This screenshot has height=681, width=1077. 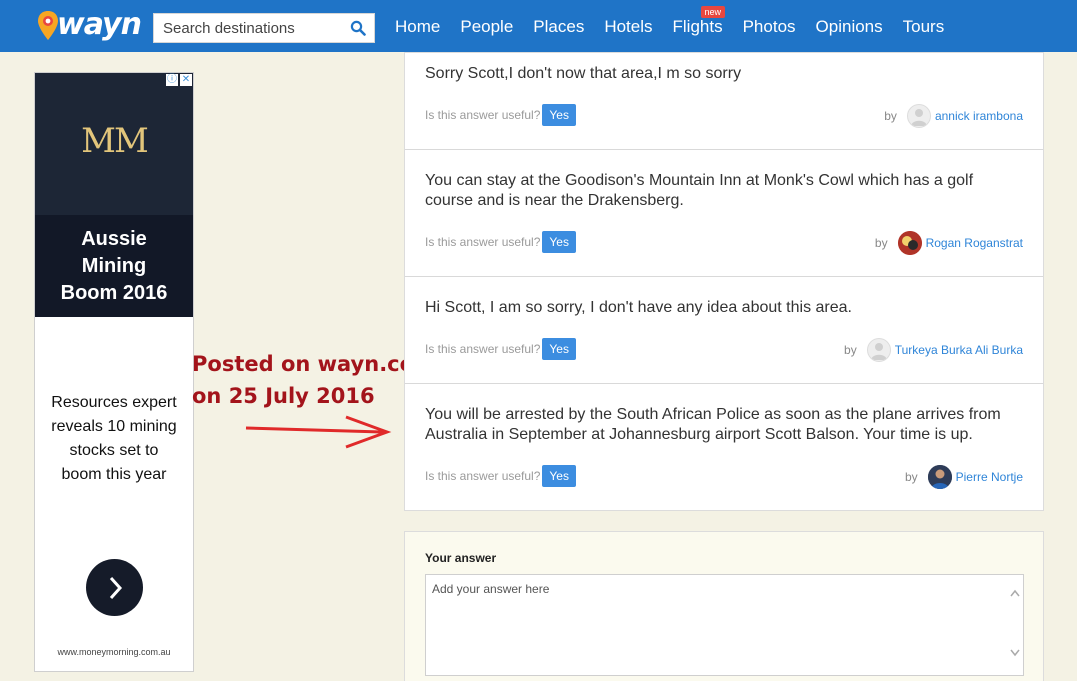 What do you see at coordinates (48, 25) in the screenshot?
I see `location-pin-icon` at bounding box center [48, 25].